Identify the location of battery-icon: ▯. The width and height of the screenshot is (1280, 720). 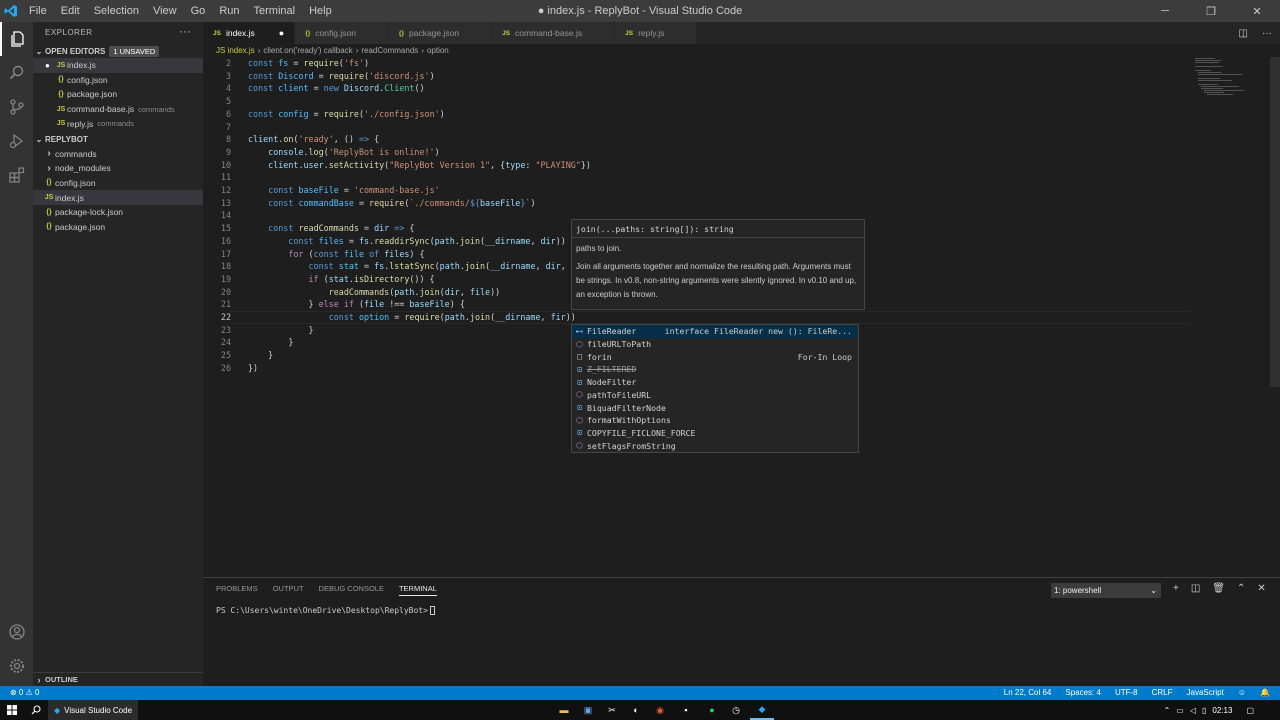
(1204, 710).